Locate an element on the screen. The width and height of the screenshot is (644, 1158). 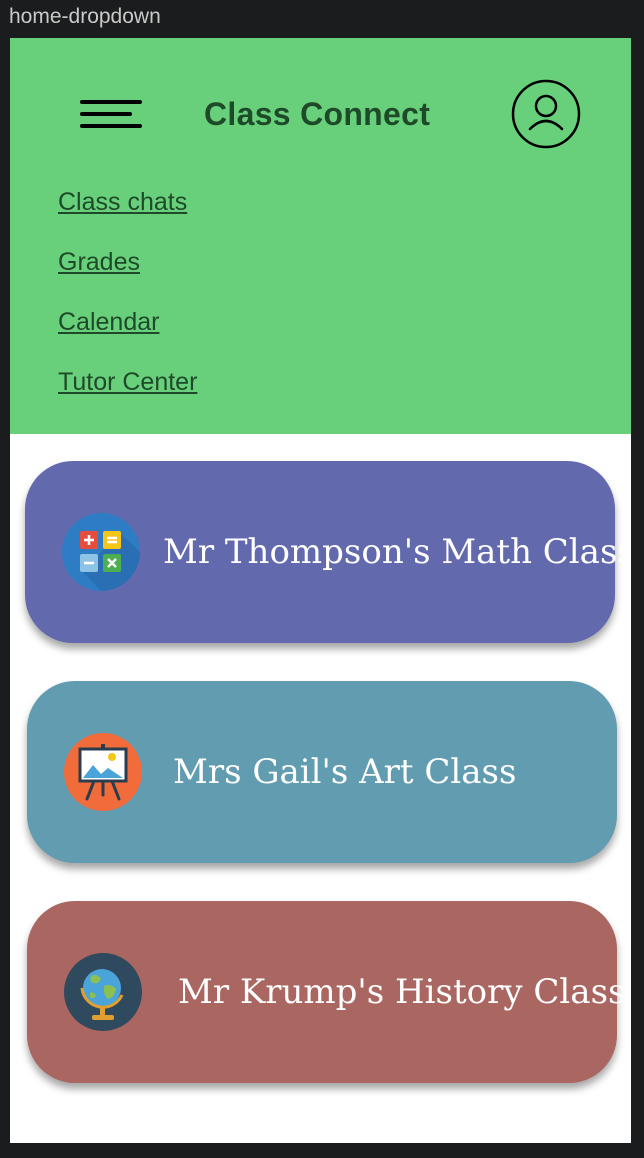
easel-icon is located at coordinates (103, 772).